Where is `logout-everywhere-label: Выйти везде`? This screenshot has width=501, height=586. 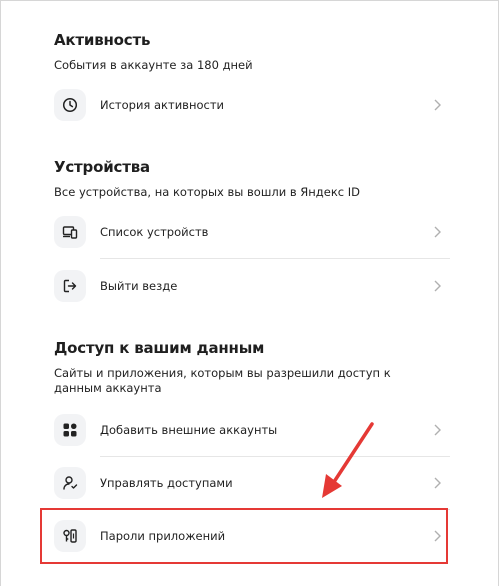 logout-everywhere-label: Выйти везде is located at coordinates (139, 286).